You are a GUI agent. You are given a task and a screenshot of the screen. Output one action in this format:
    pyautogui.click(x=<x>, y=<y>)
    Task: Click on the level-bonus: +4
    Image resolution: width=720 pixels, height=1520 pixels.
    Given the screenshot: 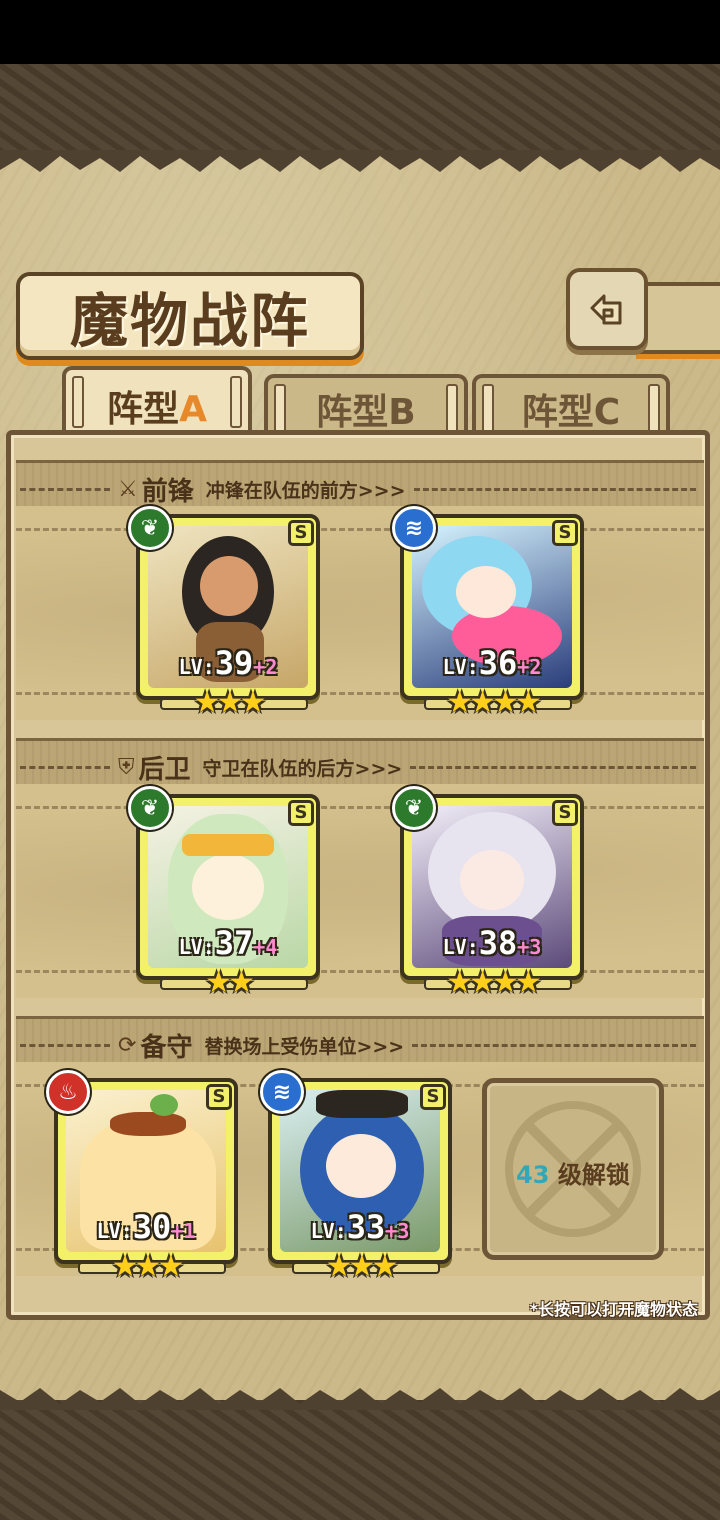 What is the action you would take?
    pyautogui.click(x=265, y=947)
    